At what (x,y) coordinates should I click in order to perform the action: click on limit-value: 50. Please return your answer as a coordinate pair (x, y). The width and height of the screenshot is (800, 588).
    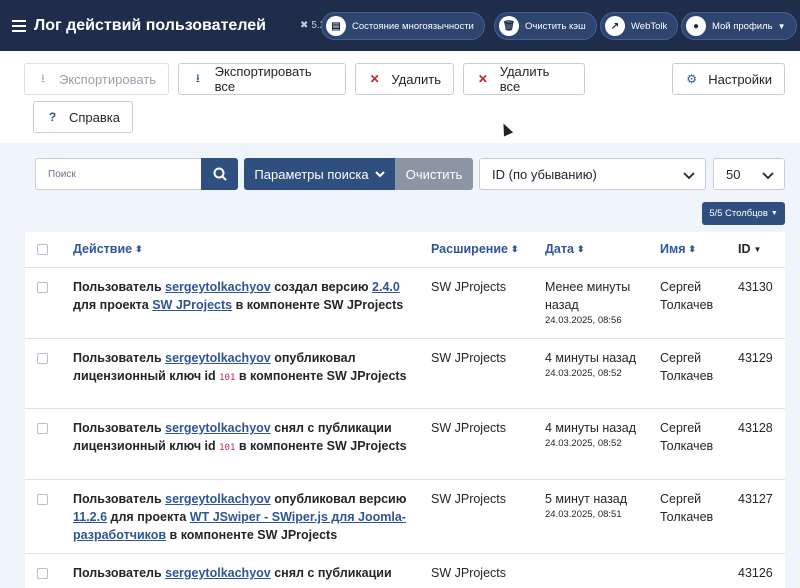
    Looking at the image, I should click on (733, 174).